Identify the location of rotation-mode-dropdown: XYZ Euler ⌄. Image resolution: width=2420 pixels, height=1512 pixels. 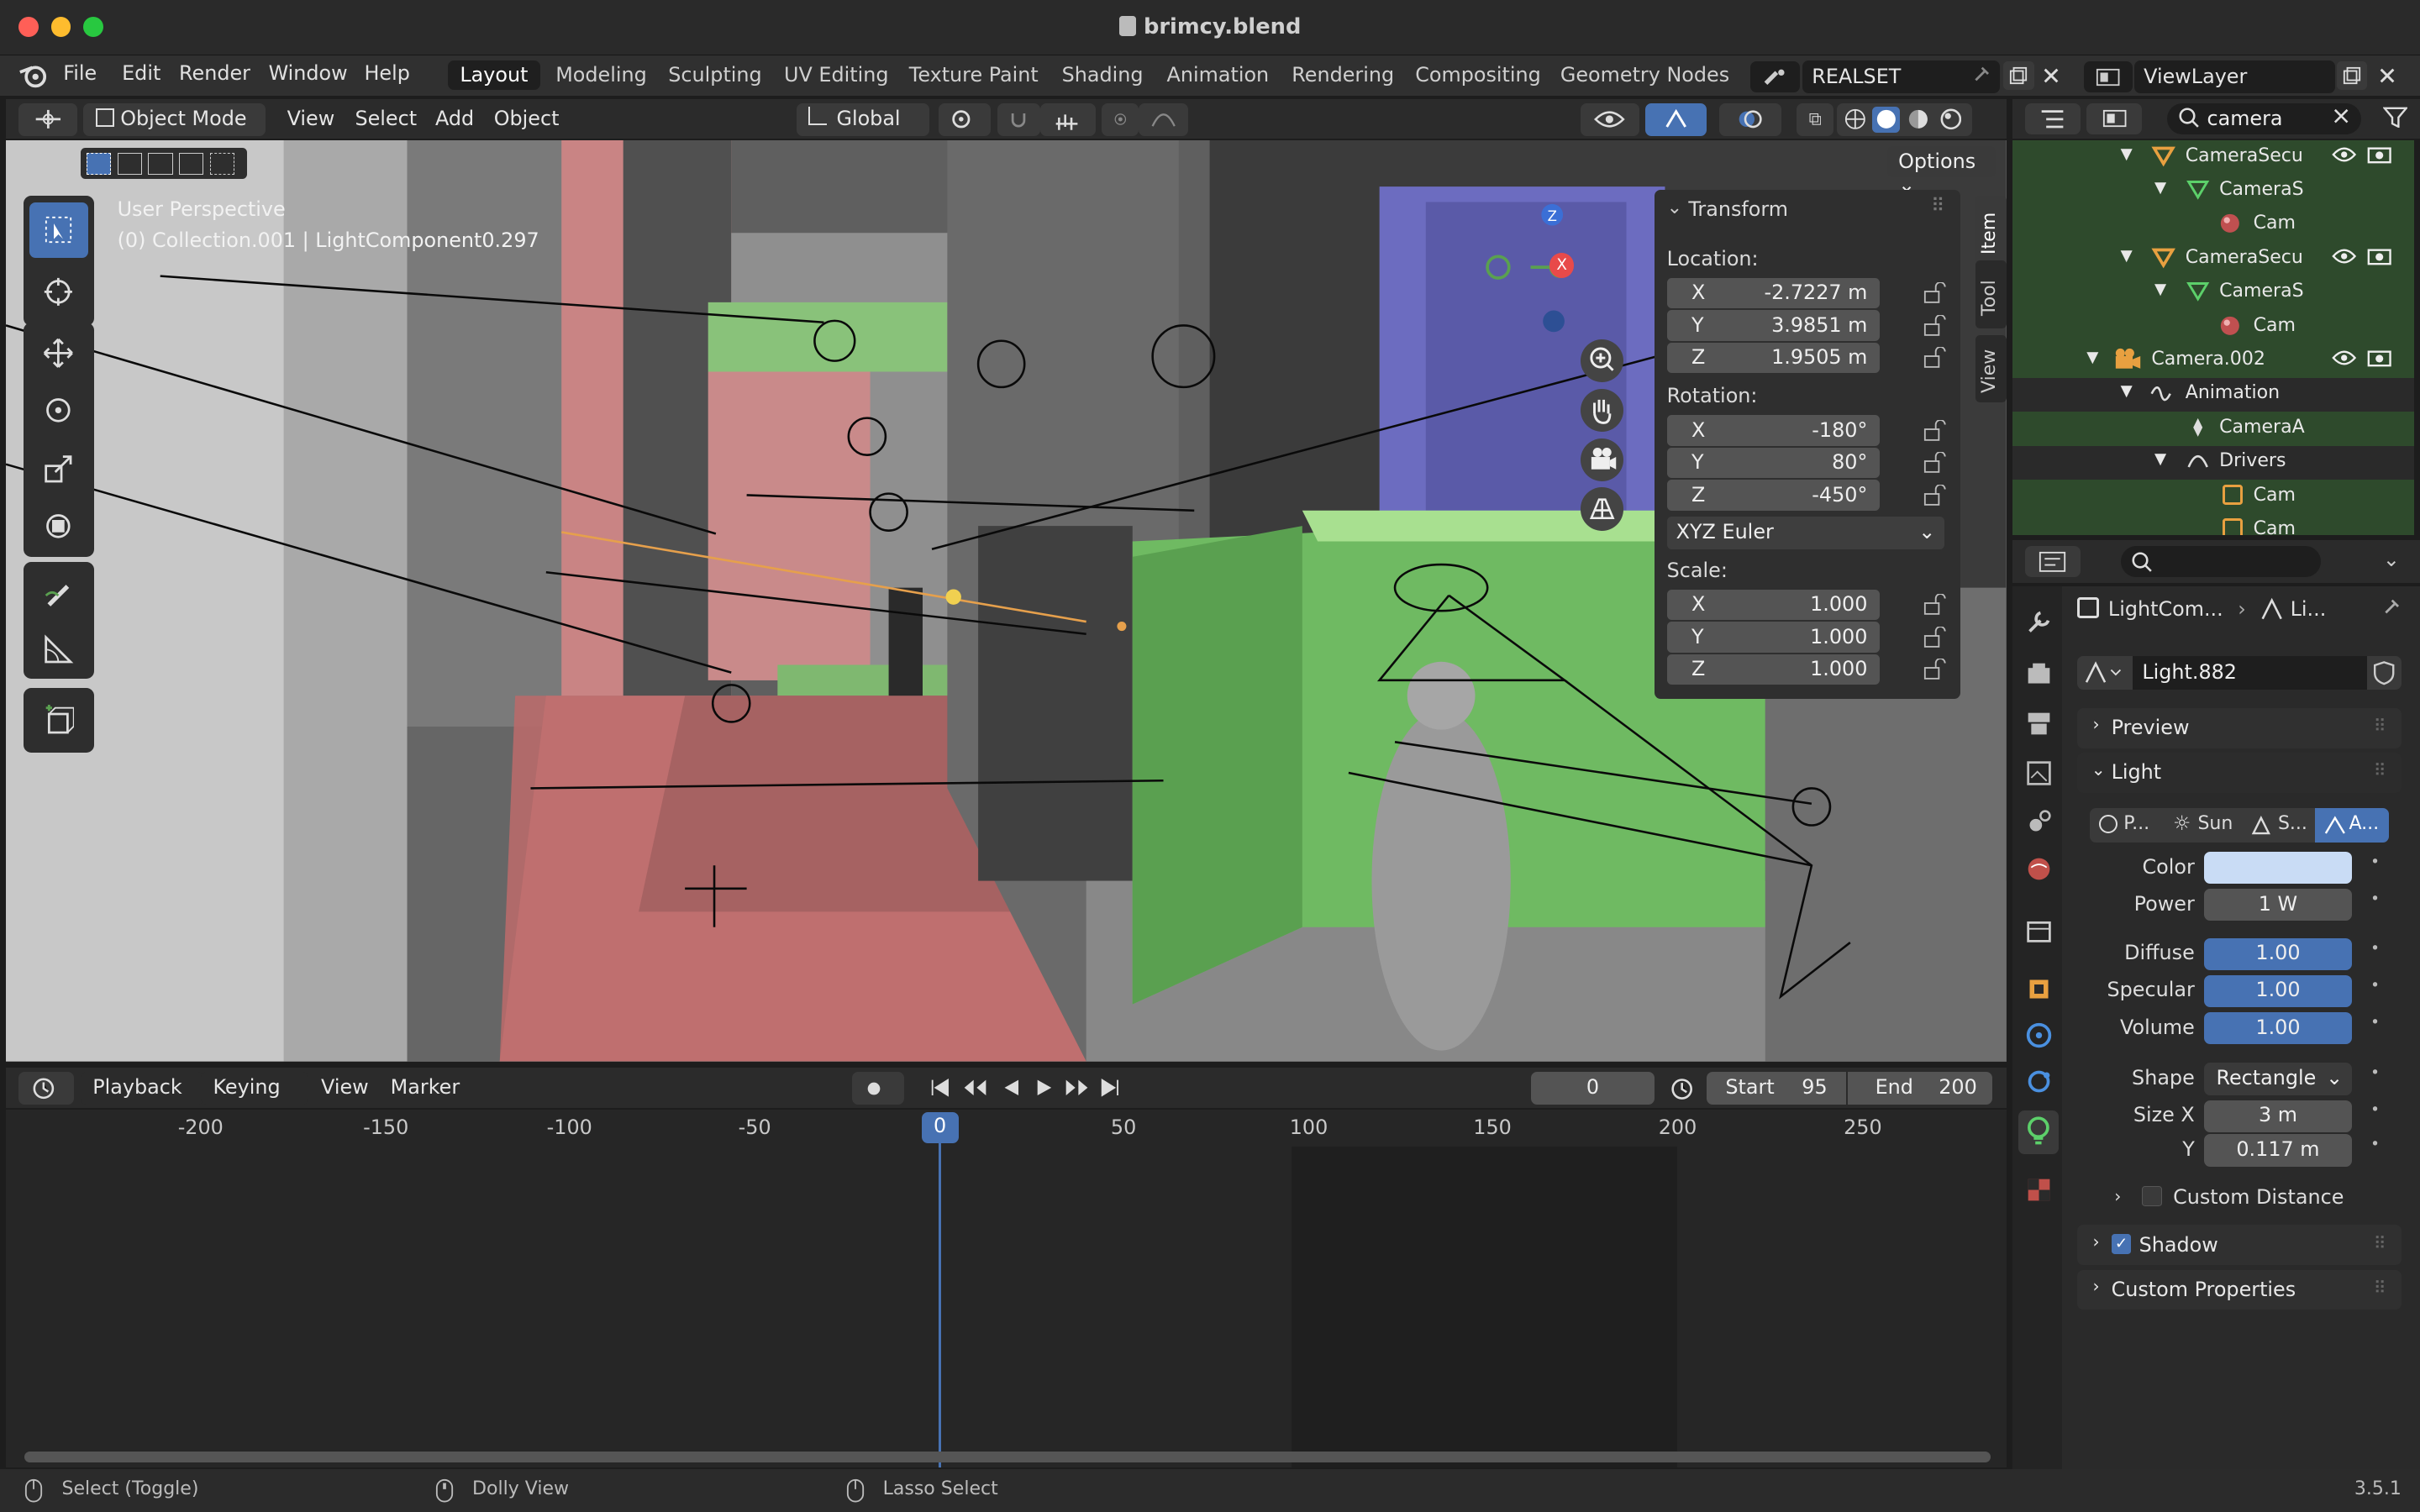
(1805, 533).